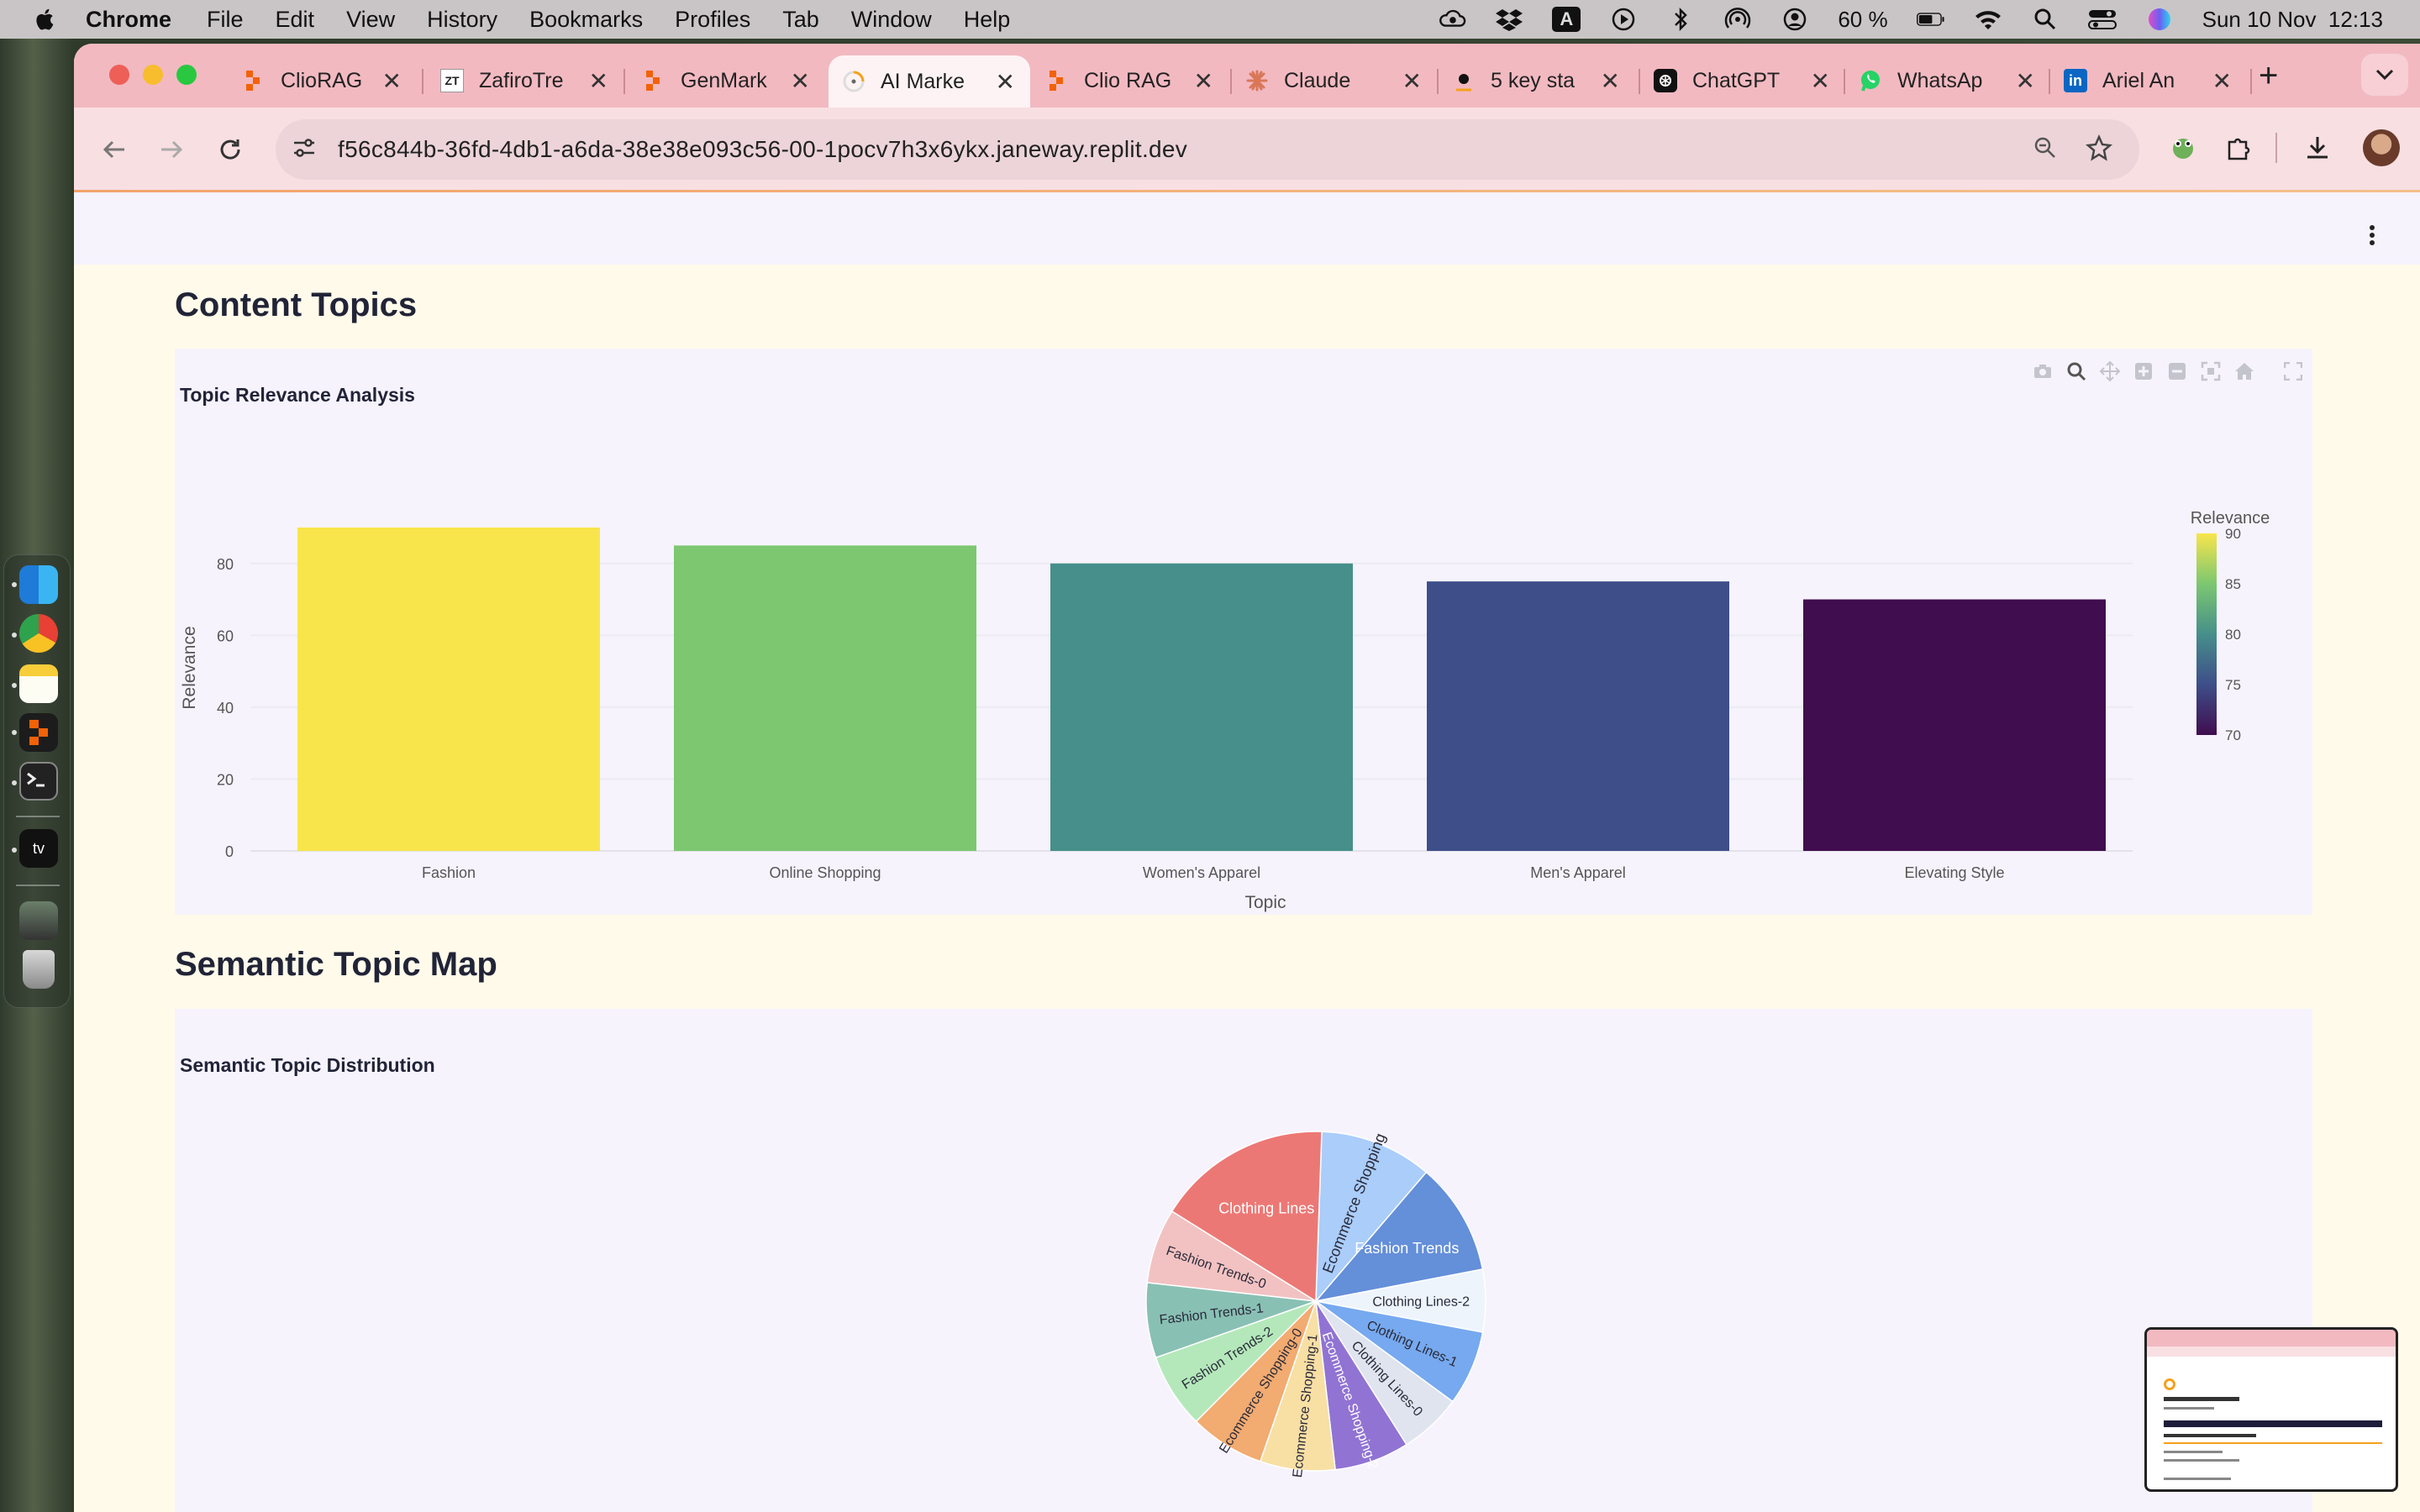 Image resolution: width=2420 pixels, height=1512 pixels. I want to click on pie-slice-label: Clothing Lines-2, so click(1421, 1302).